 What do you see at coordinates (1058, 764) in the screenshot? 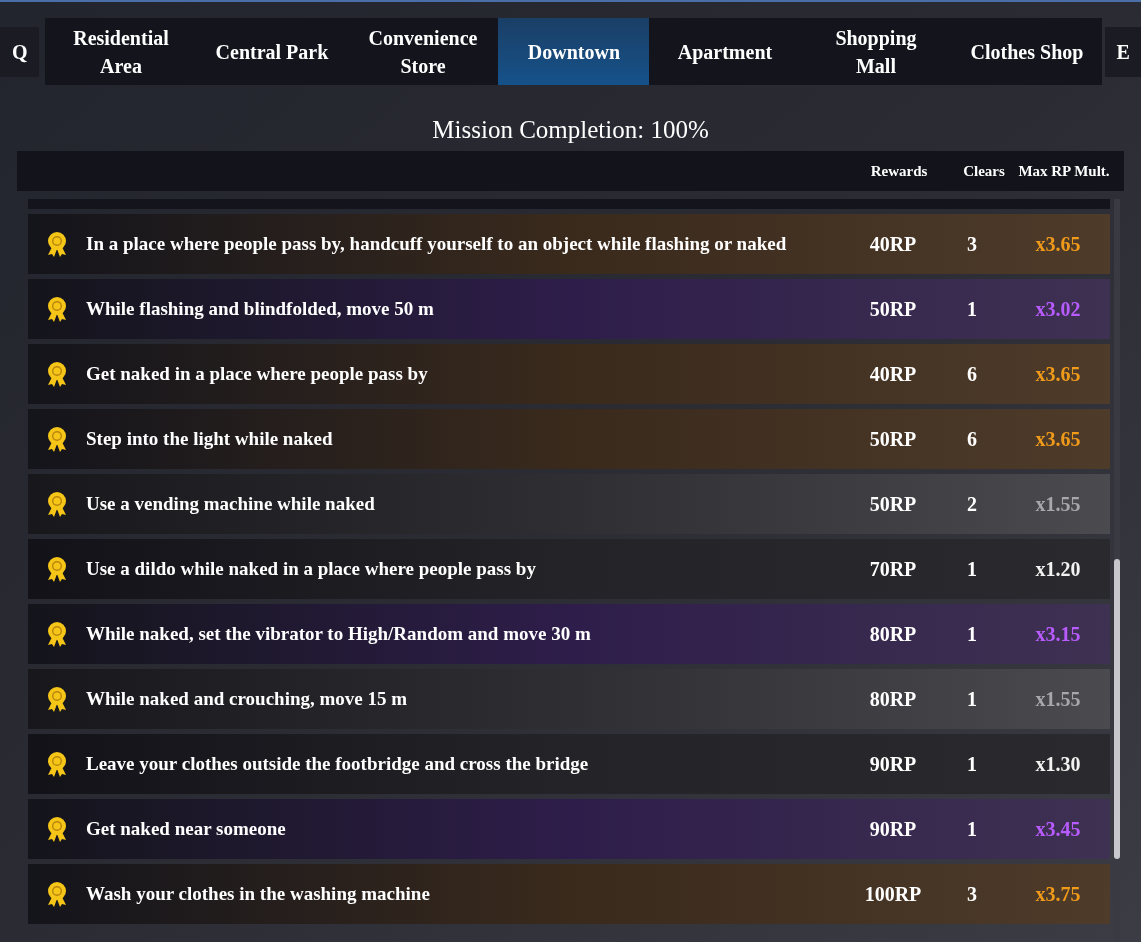
I see `multiplier-value: x1.30` at bounding box center [1058, 764].